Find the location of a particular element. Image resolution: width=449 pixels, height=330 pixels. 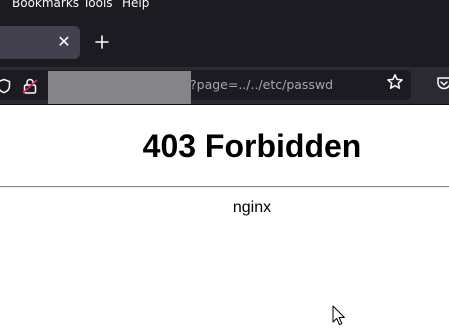

navigation-toolbar: ?page=../../etc/passwd is located at coordinates (224, 91).